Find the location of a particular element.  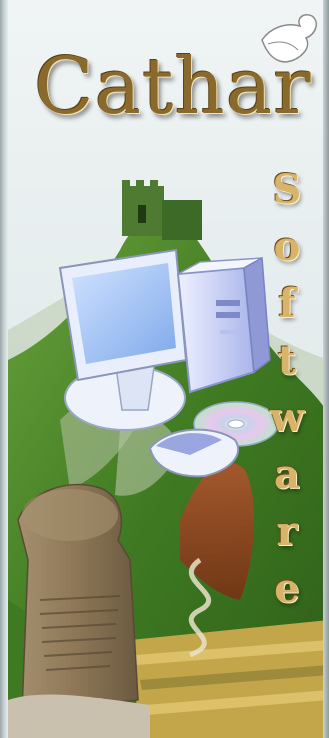

subtitle-letter: e is located at coordinates (287, 588).